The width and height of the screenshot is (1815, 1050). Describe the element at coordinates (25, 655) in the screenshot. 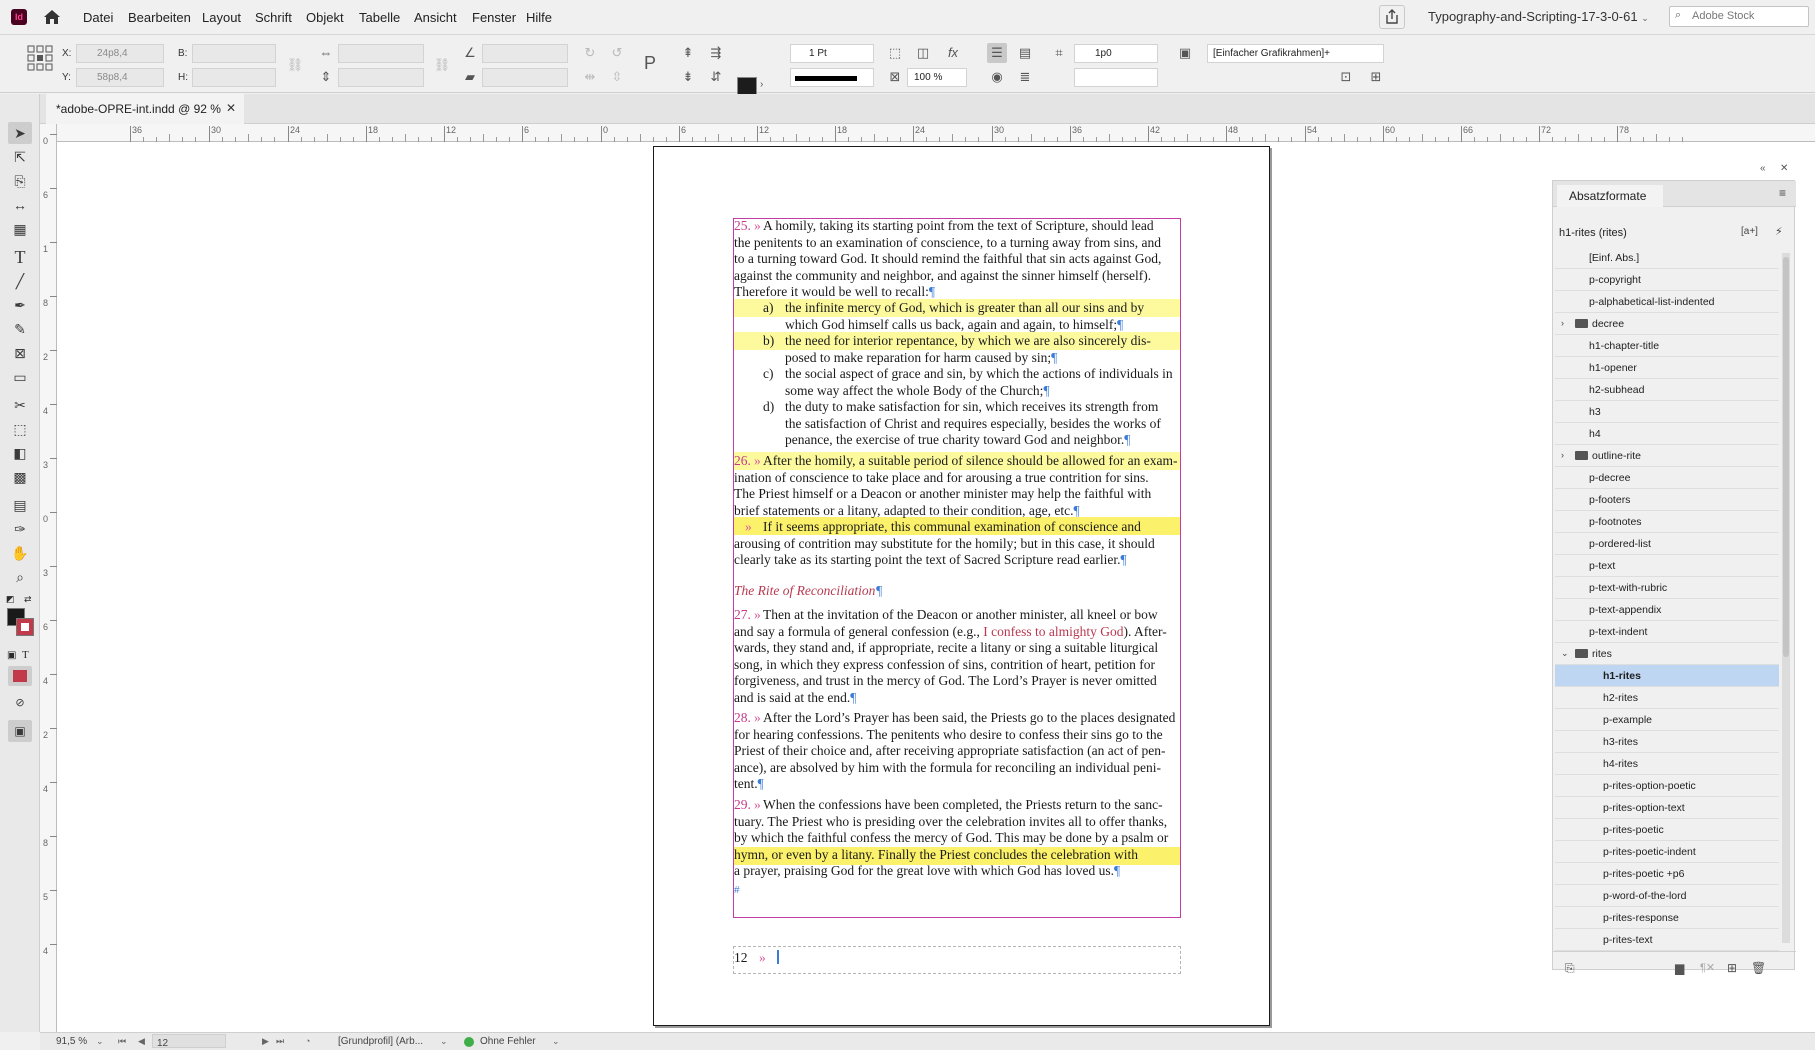

I see `formatting-text-icon: T` at that location.